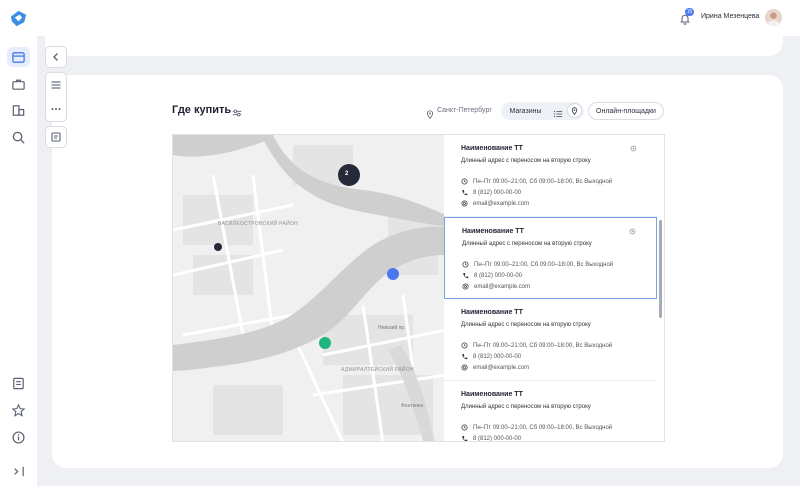 This screenshot has width=800, height=486. I want to click on map-label-admiralteysky: АДМИРАЛТЕЙСКИЙ РАЙОН, so click(377, 370).